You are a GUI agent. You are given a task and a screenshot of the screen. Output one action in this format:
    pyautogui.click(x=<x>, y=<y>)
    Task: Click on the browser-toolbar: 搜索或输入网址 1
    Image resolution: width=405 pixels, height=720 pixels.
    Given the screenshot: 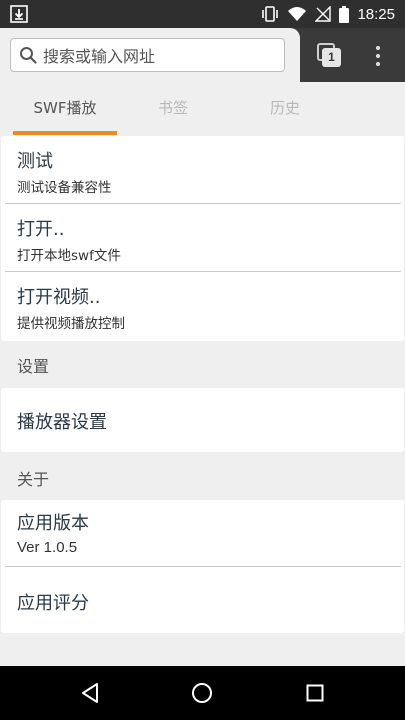 What is the action you would take?
    pyautogui.click(x=202, y=55)
    